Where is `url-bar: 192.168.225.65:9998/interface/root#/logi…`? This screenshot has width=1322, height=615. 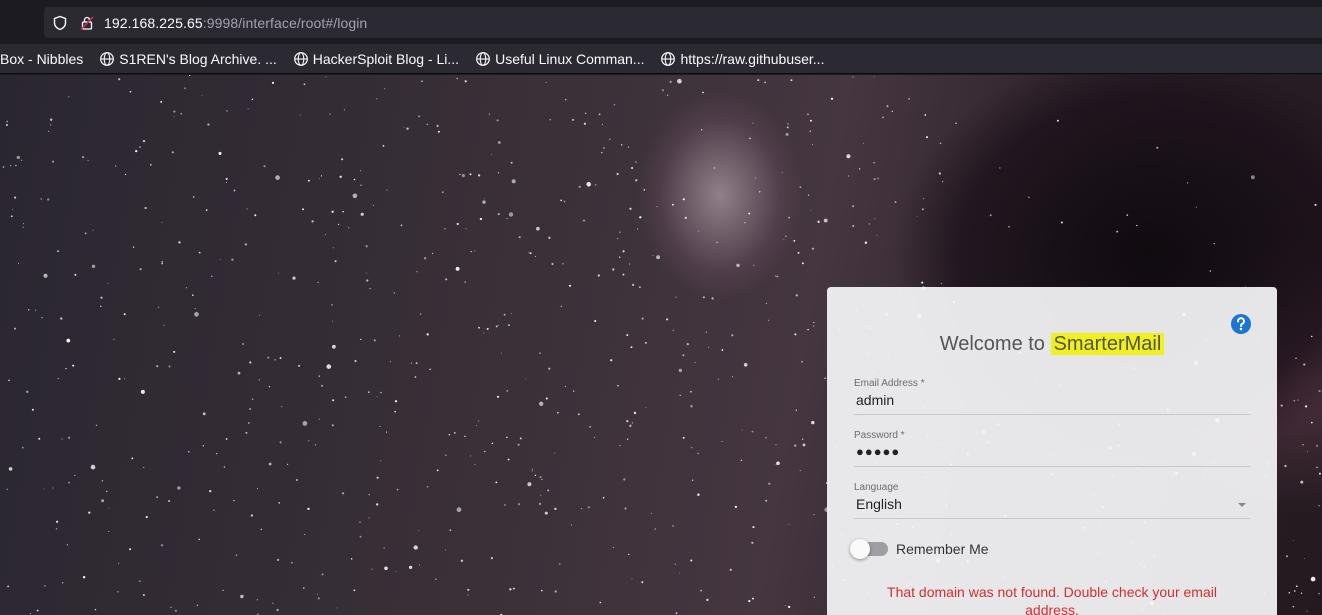 url-bar: 192.168.225.65:9998/interface/root#/logi… is located at coordinates (683, 22).